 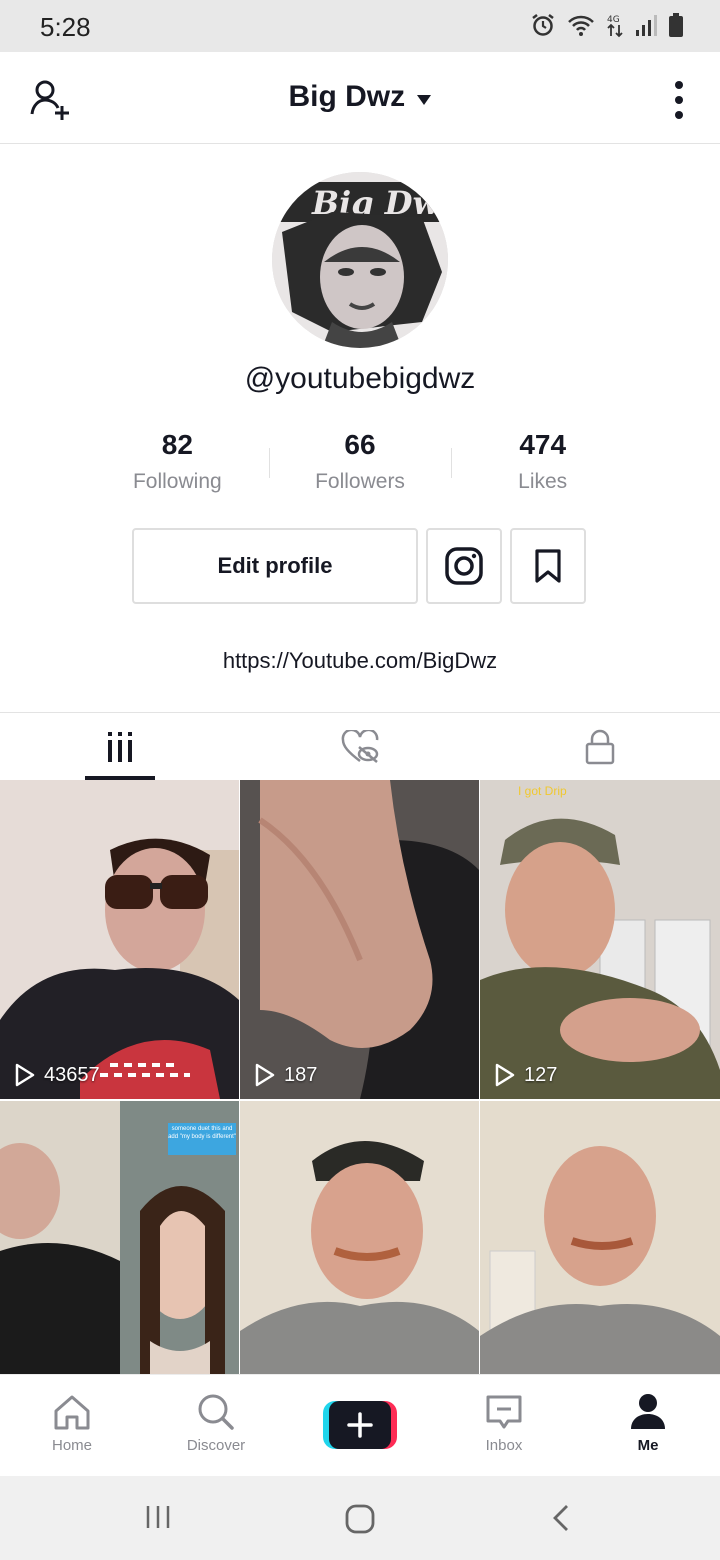 I want to click on nav-label: Me, so click(x=648, y=1445).